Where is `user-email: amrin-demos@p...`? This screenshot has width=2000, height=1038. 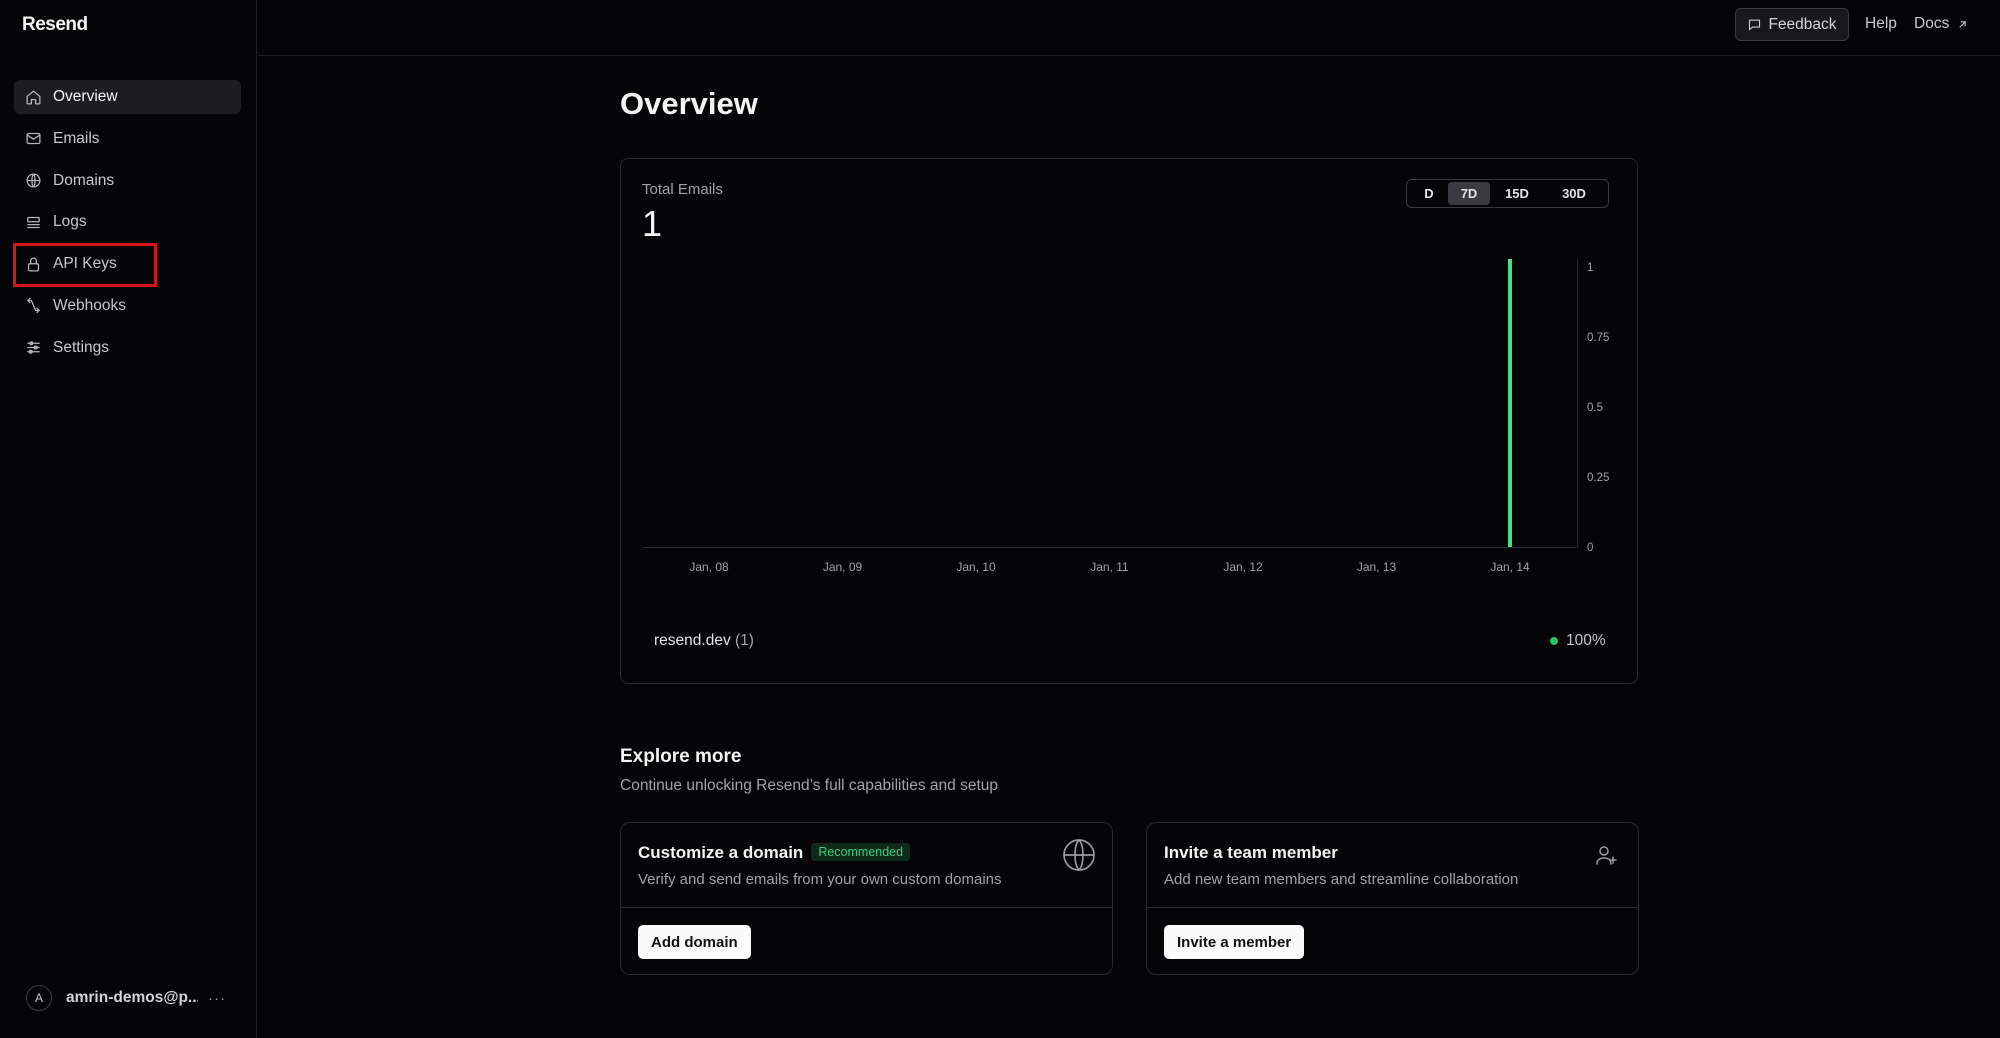 user-email: amrin-demos@p... is located at coordinates (132, 997).